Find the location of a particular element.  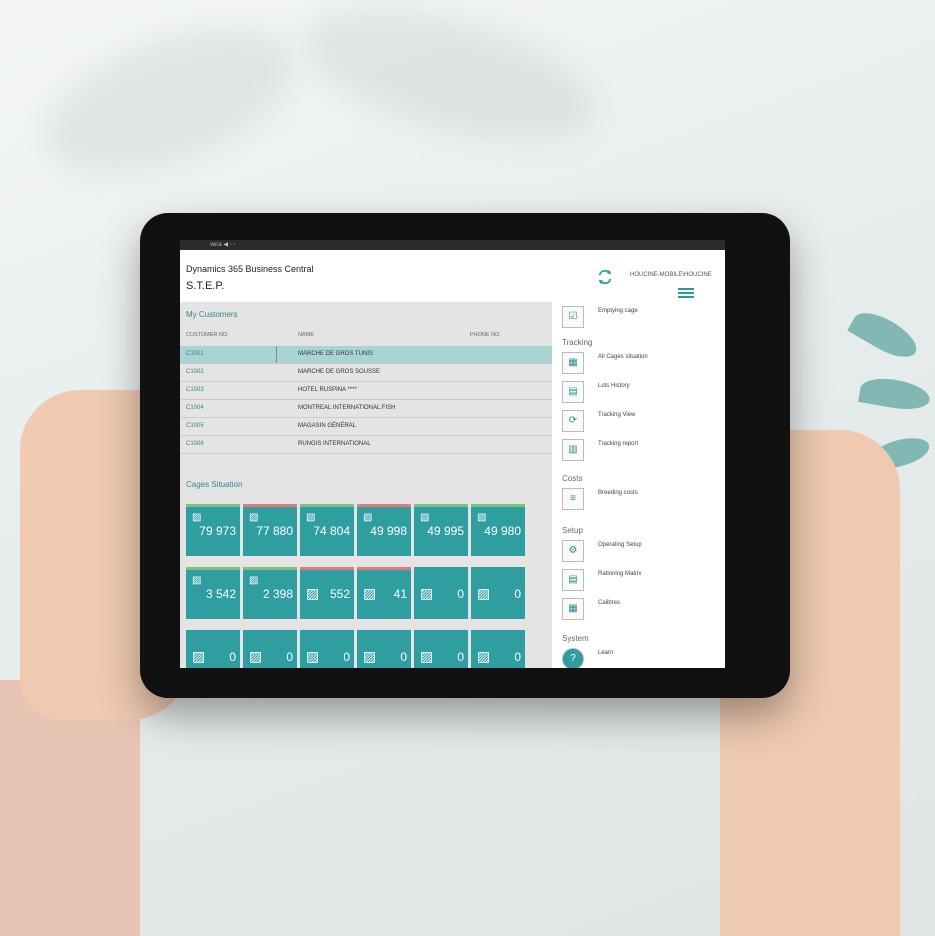

table-row: C1006 RUNGIS INTERNATIONAL is located at coordinates (366, 445).